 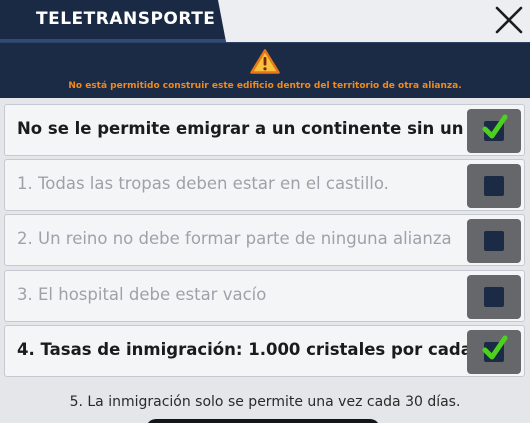 What do you see at coordinates (126, 19) in the screenshot?
I see `page-title: TELETRANSPORTE` at bounding box center [126, 19].